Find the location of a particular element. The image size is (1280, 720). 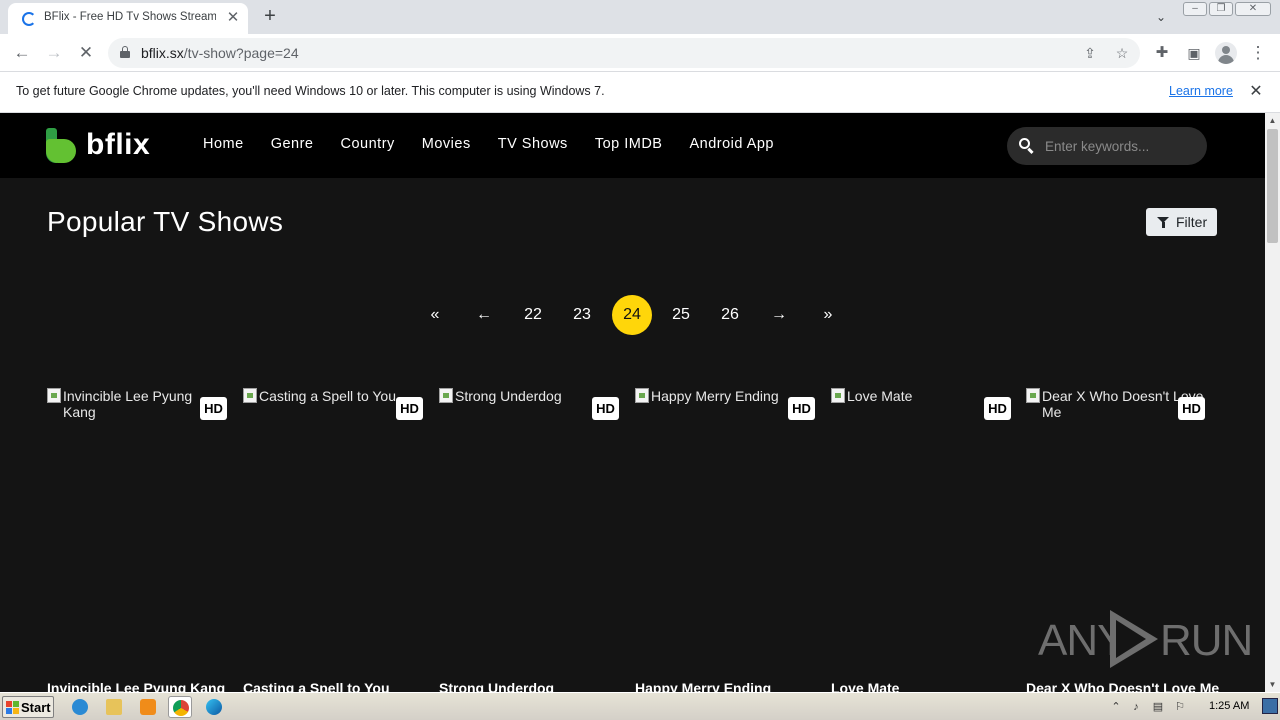

bookmark-star-icon: ☆ is located at coordinates (1122, 53).